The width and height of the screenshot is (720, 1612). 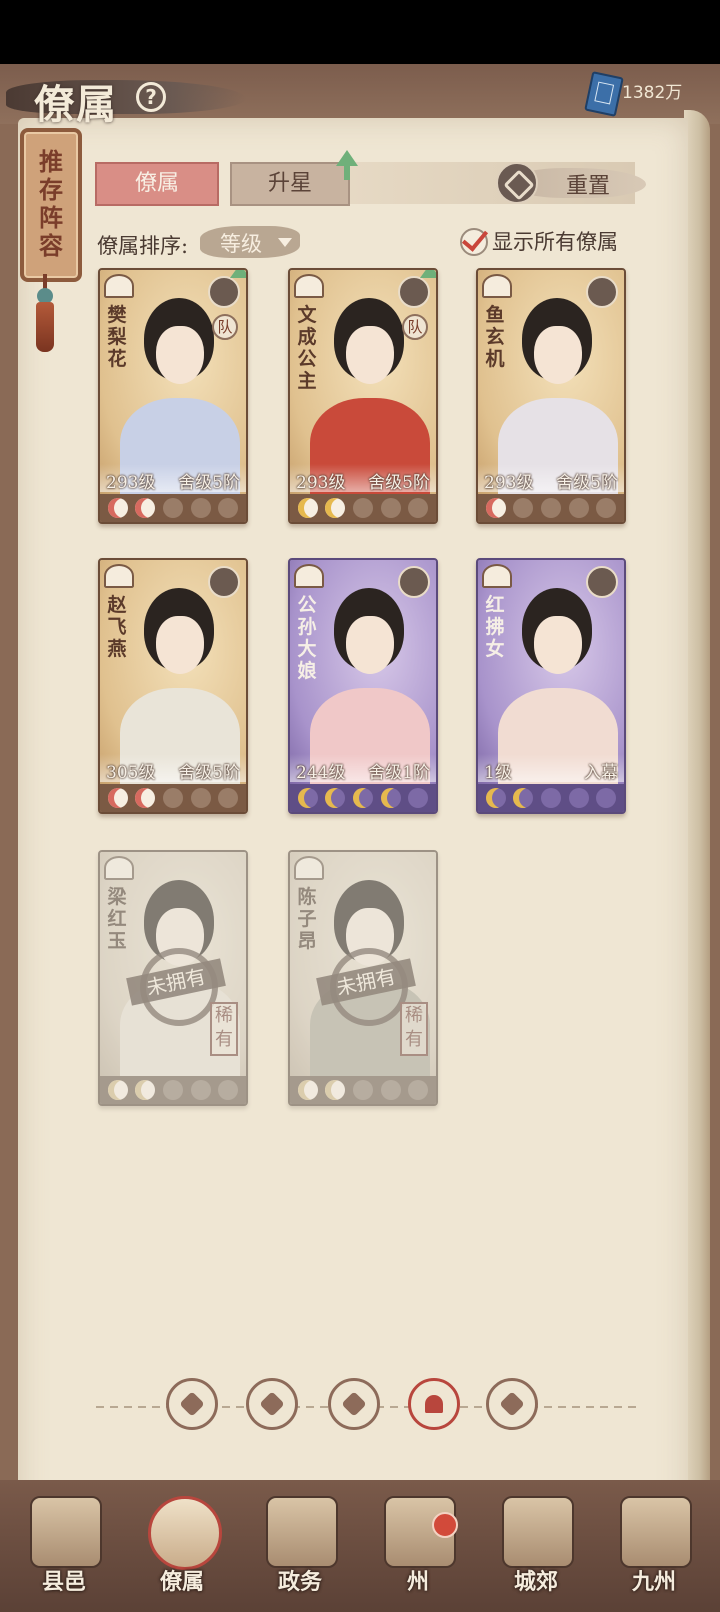 I want to click on retainer-name: 文成公主, so click(x=307, y=348).